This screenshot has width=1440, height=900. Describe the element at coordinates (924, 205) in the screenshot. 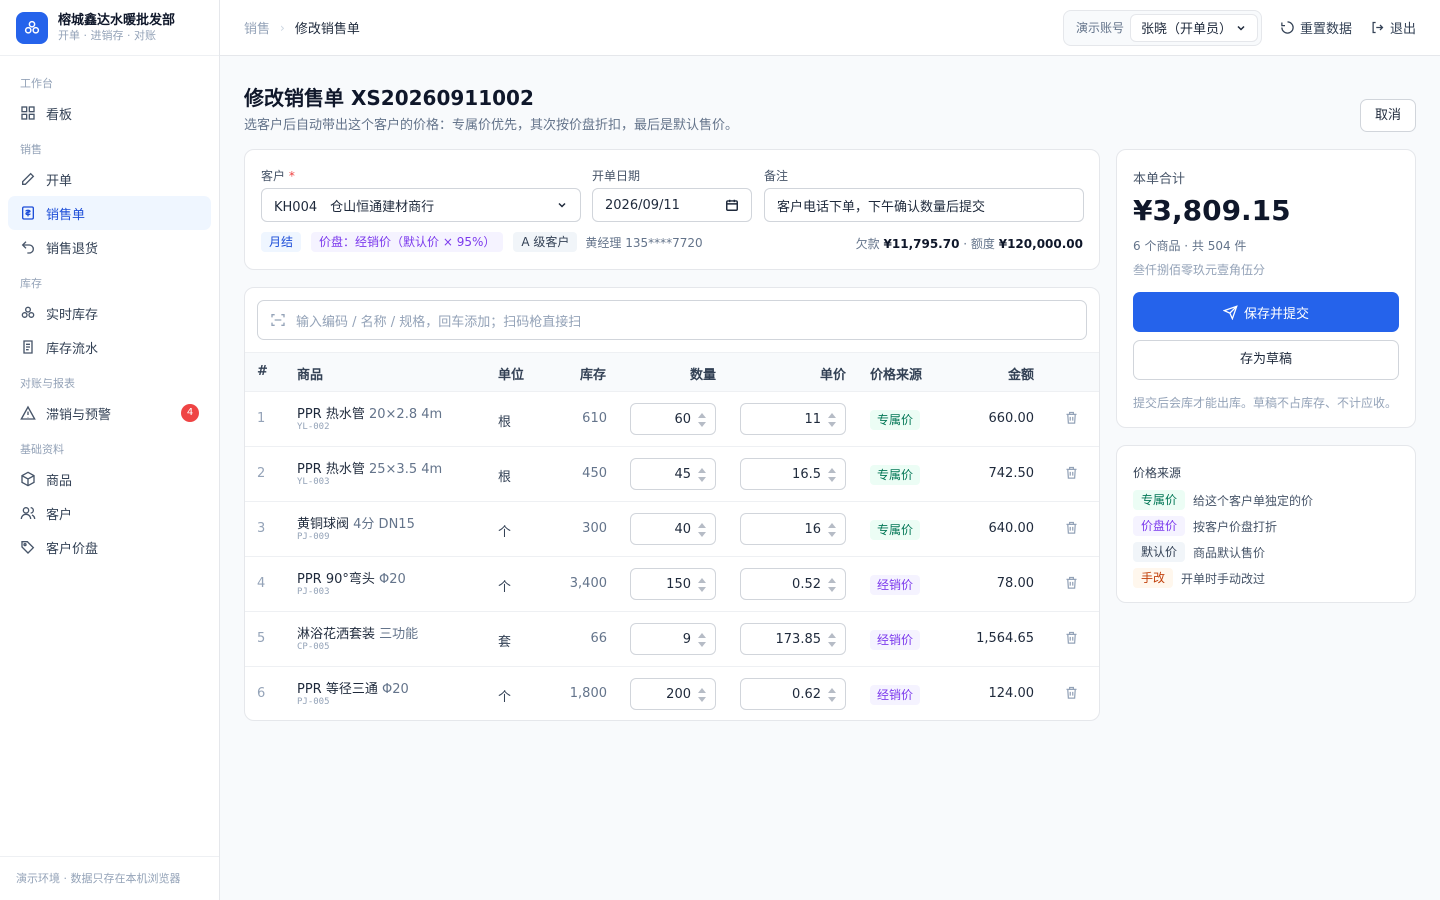

I see `note-input: 客户电话下单，下午确认数量后提交` at that location.